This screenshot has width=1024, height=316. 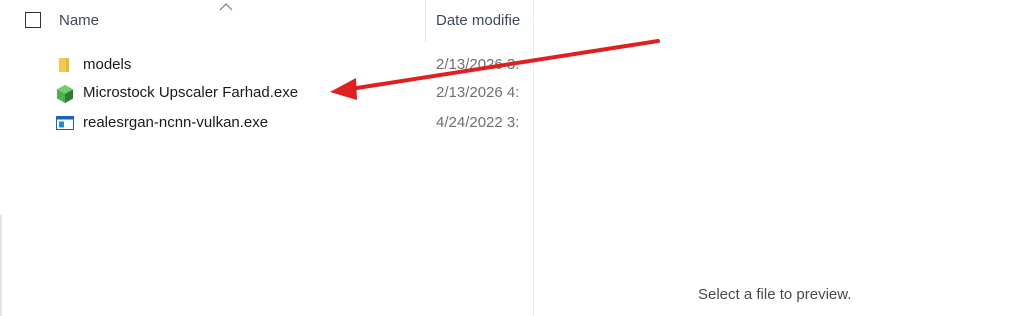 What do you see at coordinates (176, 122) in the screenshot?
I see `file-name: realesrgan-ncnn-vulkan.exe` at bounding box center [176, 122].